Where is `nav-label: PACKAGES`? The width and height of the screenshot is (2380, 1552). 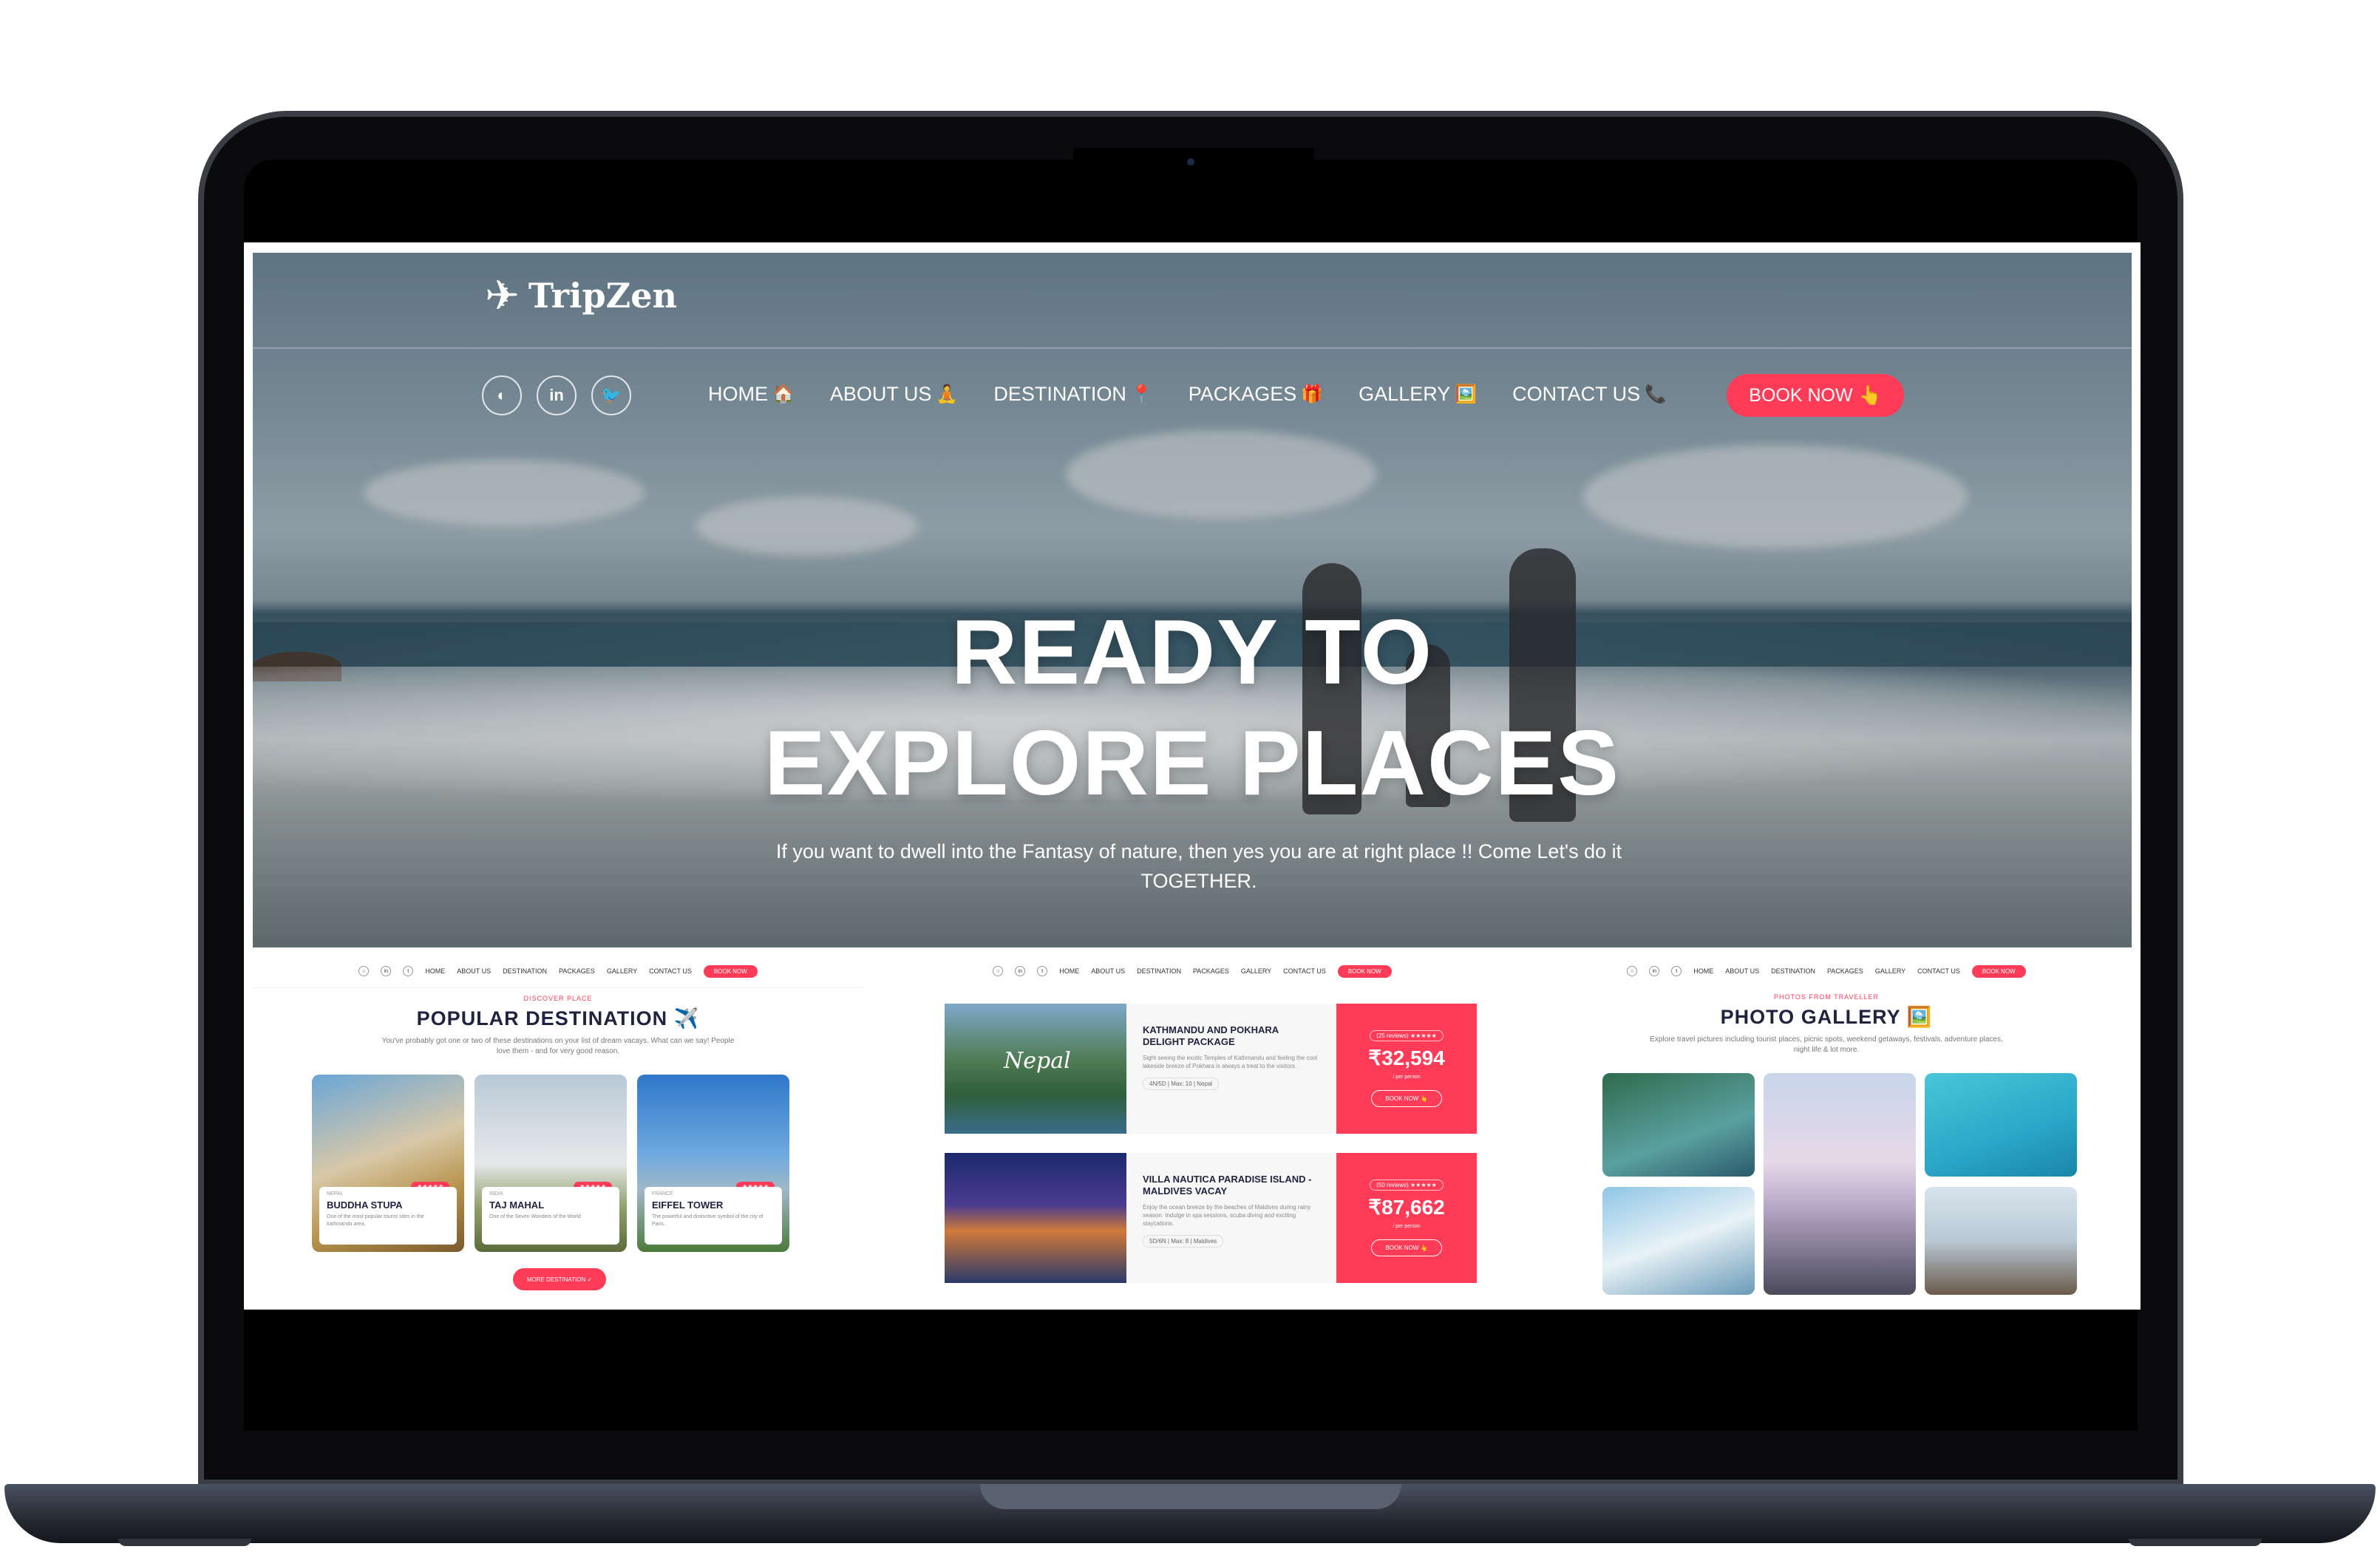 nav-label: PACKAGES is located at coordinates (1242, 394).